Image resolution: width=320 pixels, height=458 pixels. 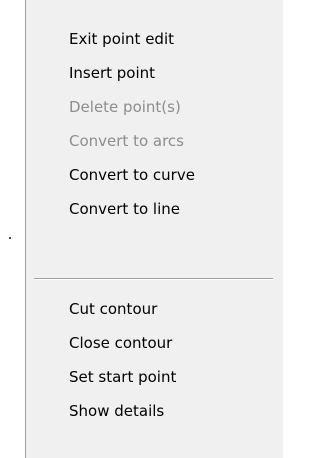 What do you see at coordinates (154, 411) in the screenshot?
I see `menu-item-show-details: Show details` at bounding box center [154, 411].